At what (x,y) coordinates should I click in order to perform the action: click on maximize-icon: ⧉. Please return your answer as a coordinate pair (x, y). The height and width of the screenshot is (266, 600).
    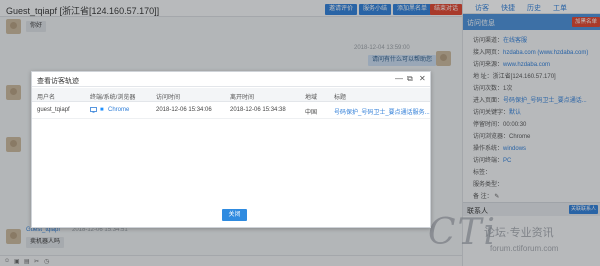
    Looking at the image, I should click on (410, 79).